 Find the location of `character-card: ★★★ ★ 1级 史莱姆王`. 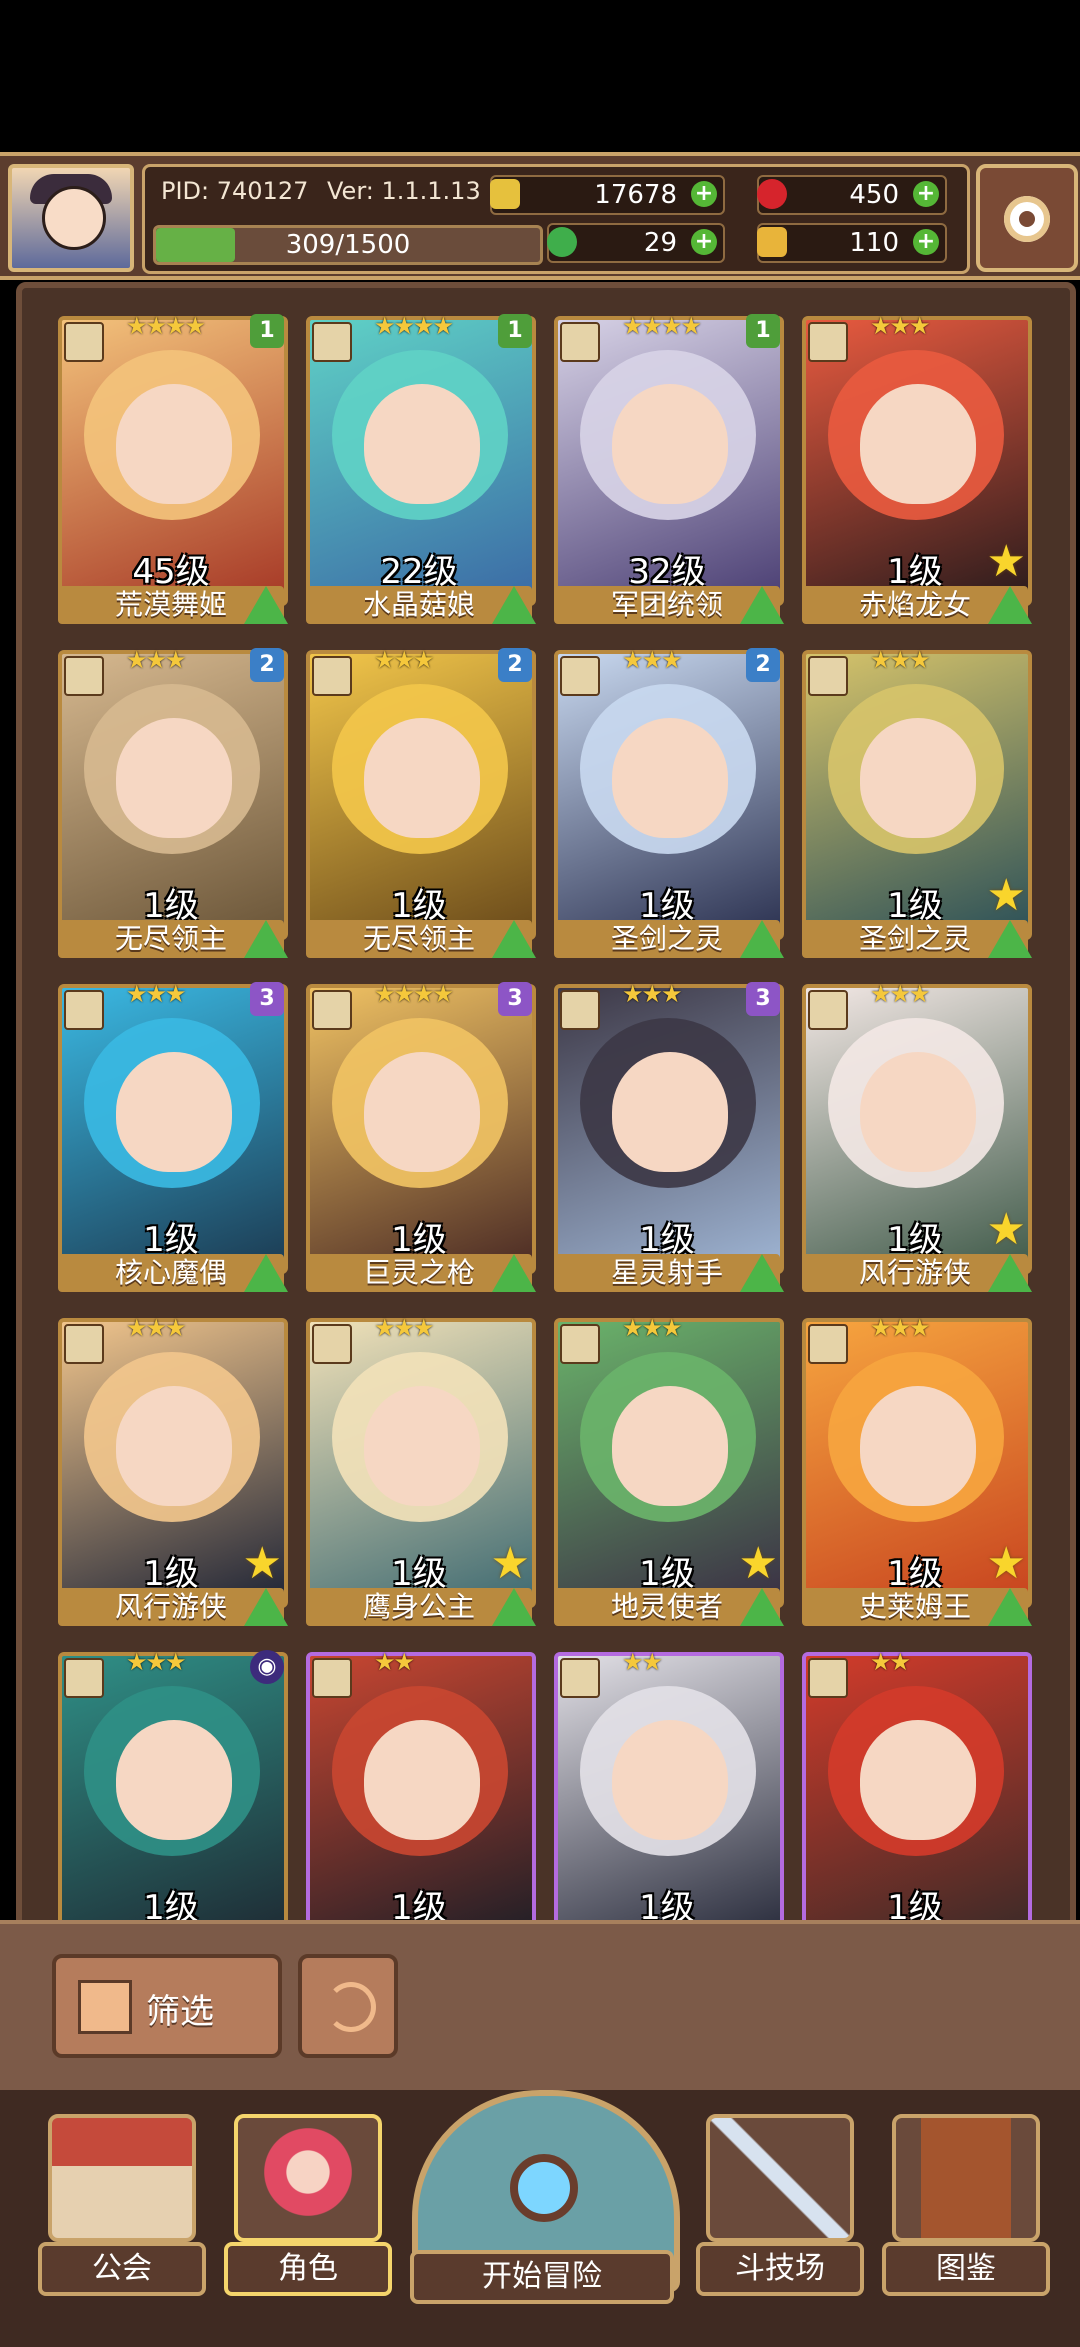

character-card: ★★★ ★ 1级 史莱姆王 is located at coordinates (917, 1471).